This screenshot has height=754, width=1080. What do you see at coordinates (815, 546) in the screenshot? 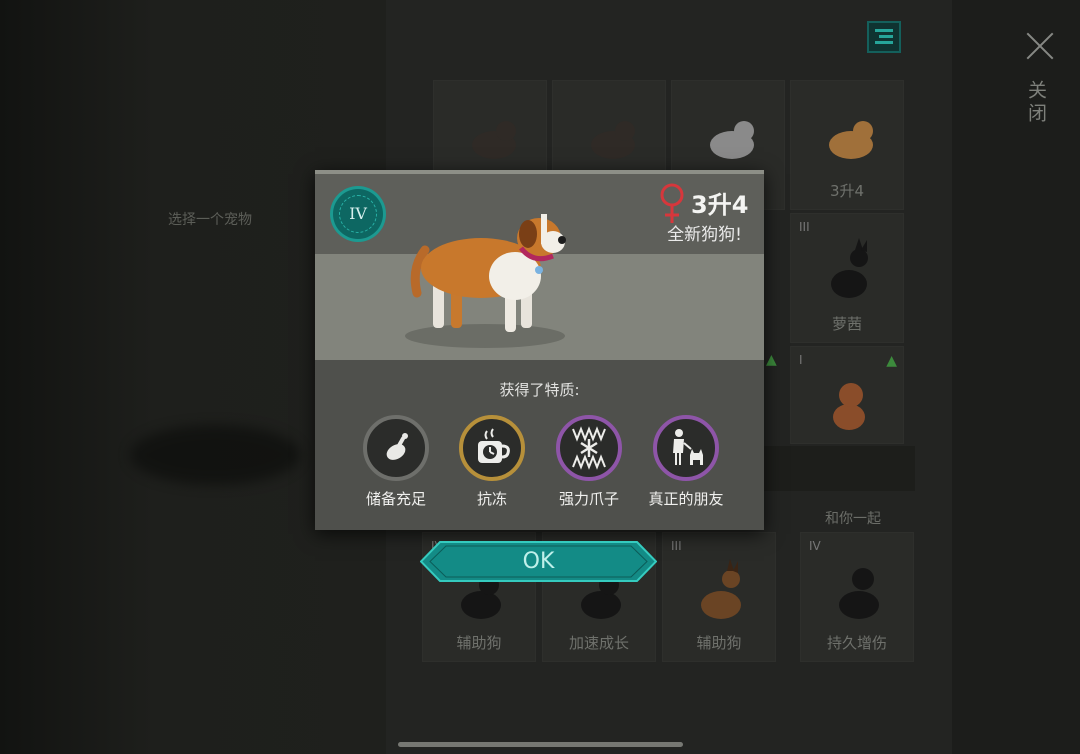
I see `pet-tier: IV` at bounding box center [815, 546].